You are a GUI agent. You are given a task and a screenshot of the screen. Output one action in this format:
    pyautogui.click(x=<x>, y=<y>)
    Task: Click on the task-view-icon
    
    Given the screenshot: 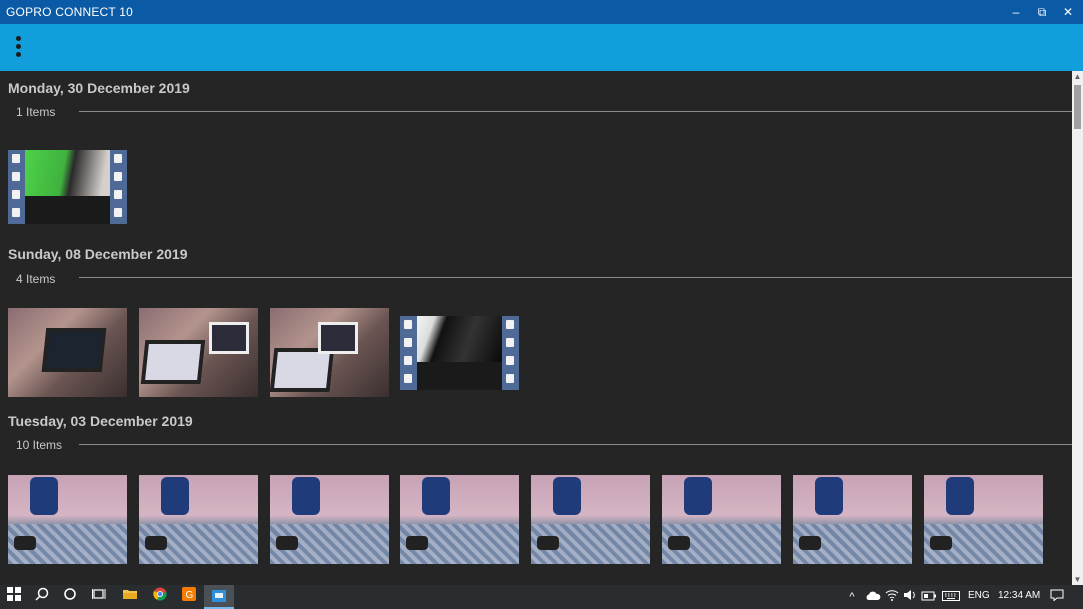 What is the action you would take?
    pyautogui.click(x=99, y=597)
    